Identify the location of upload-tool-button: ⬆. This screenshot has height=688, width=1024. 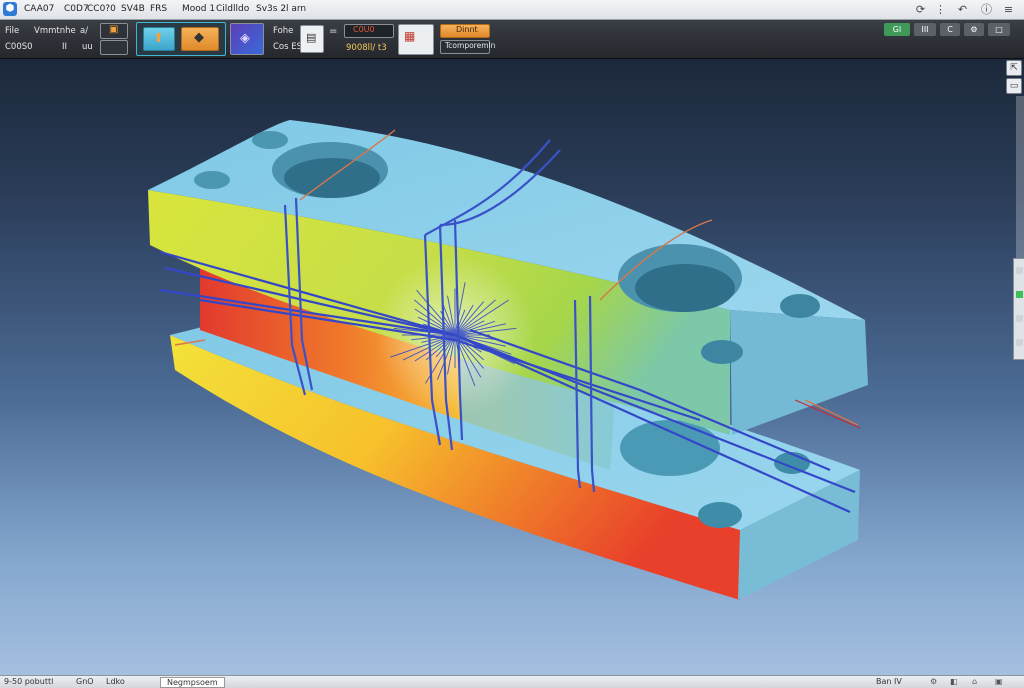
(159, 39).